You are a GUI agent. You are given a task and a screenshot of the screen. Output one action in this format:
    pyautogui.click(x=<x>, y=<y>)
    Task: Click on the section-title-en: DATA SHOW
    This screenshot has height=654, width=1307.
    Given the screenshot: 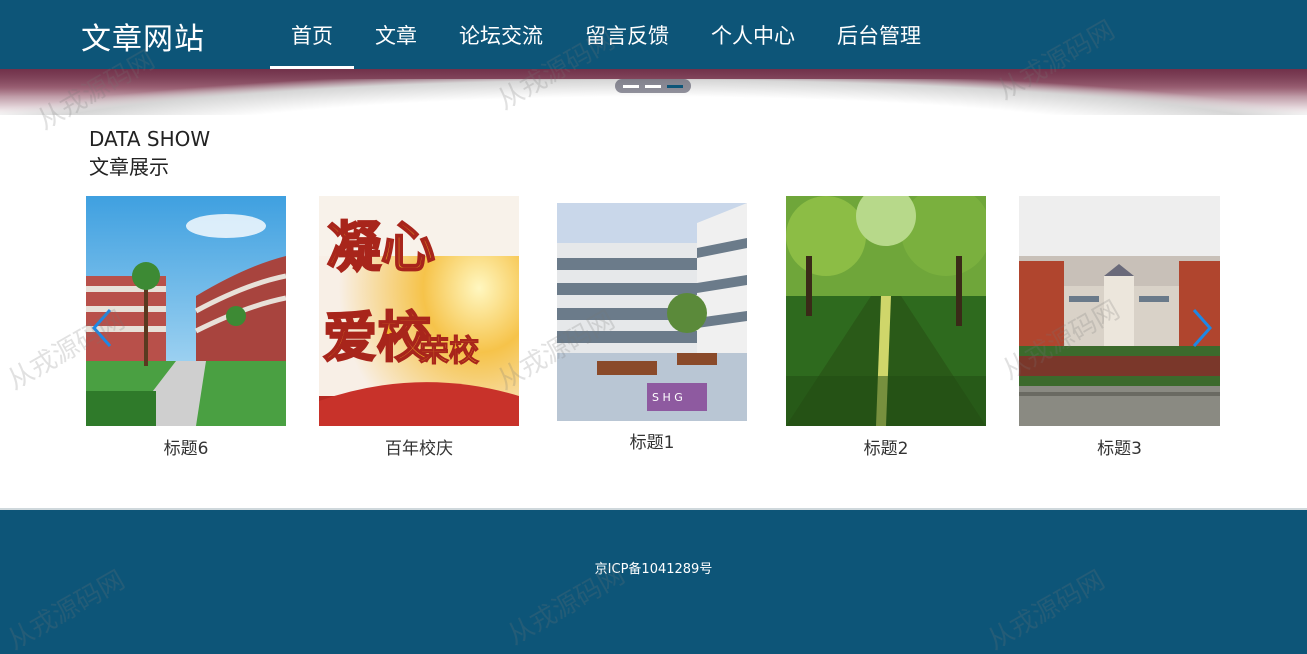 What is the action you would take?
    pyautogui.click(x=150, y=139)
    